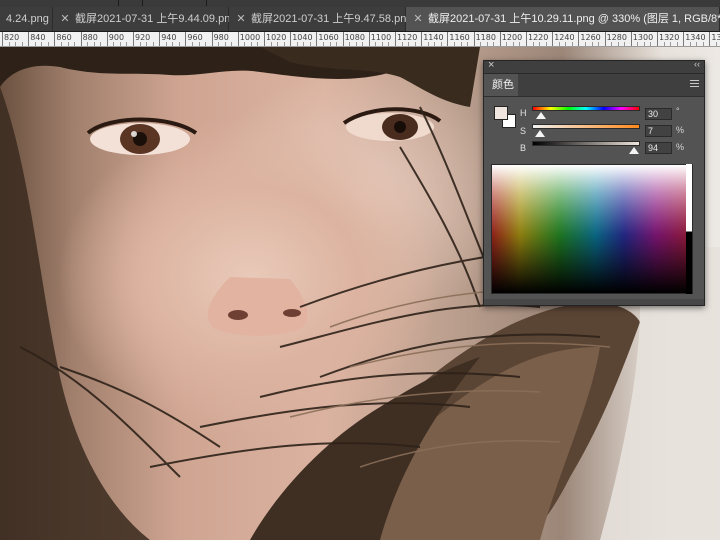  Describe the element at coordinates (539, 133) in the screenshot. I see `saturation-slider-thumb` at that location.